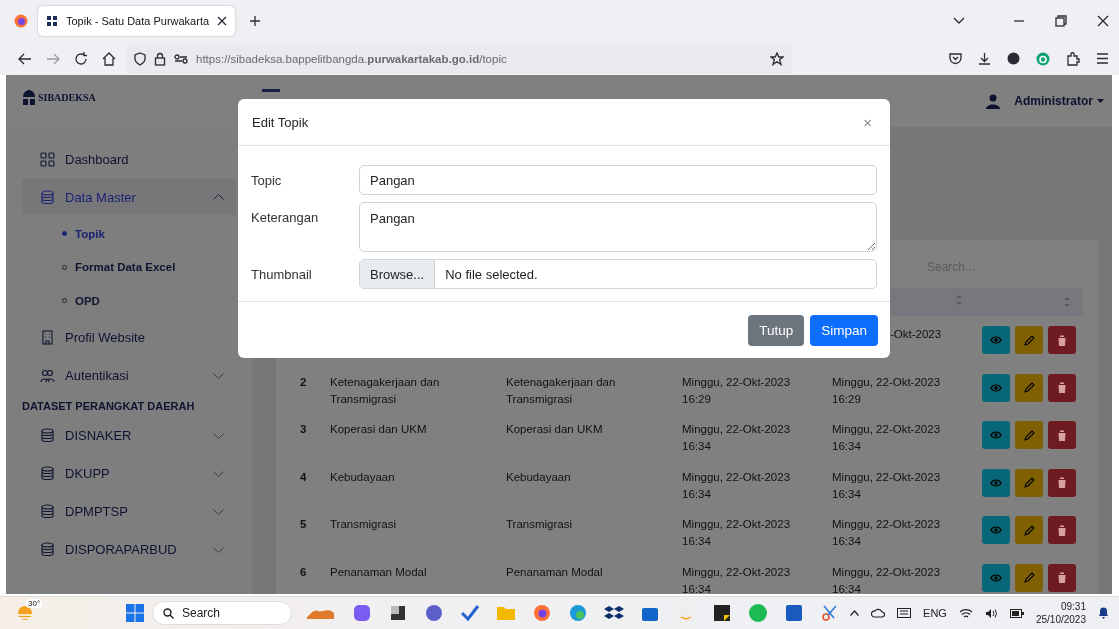 Image resolution: width=1119 pixels, height=629 pixels. Describe the element at coordinates (303, 477) in the screenshot. I see `table-cell-text: 4` at that location.